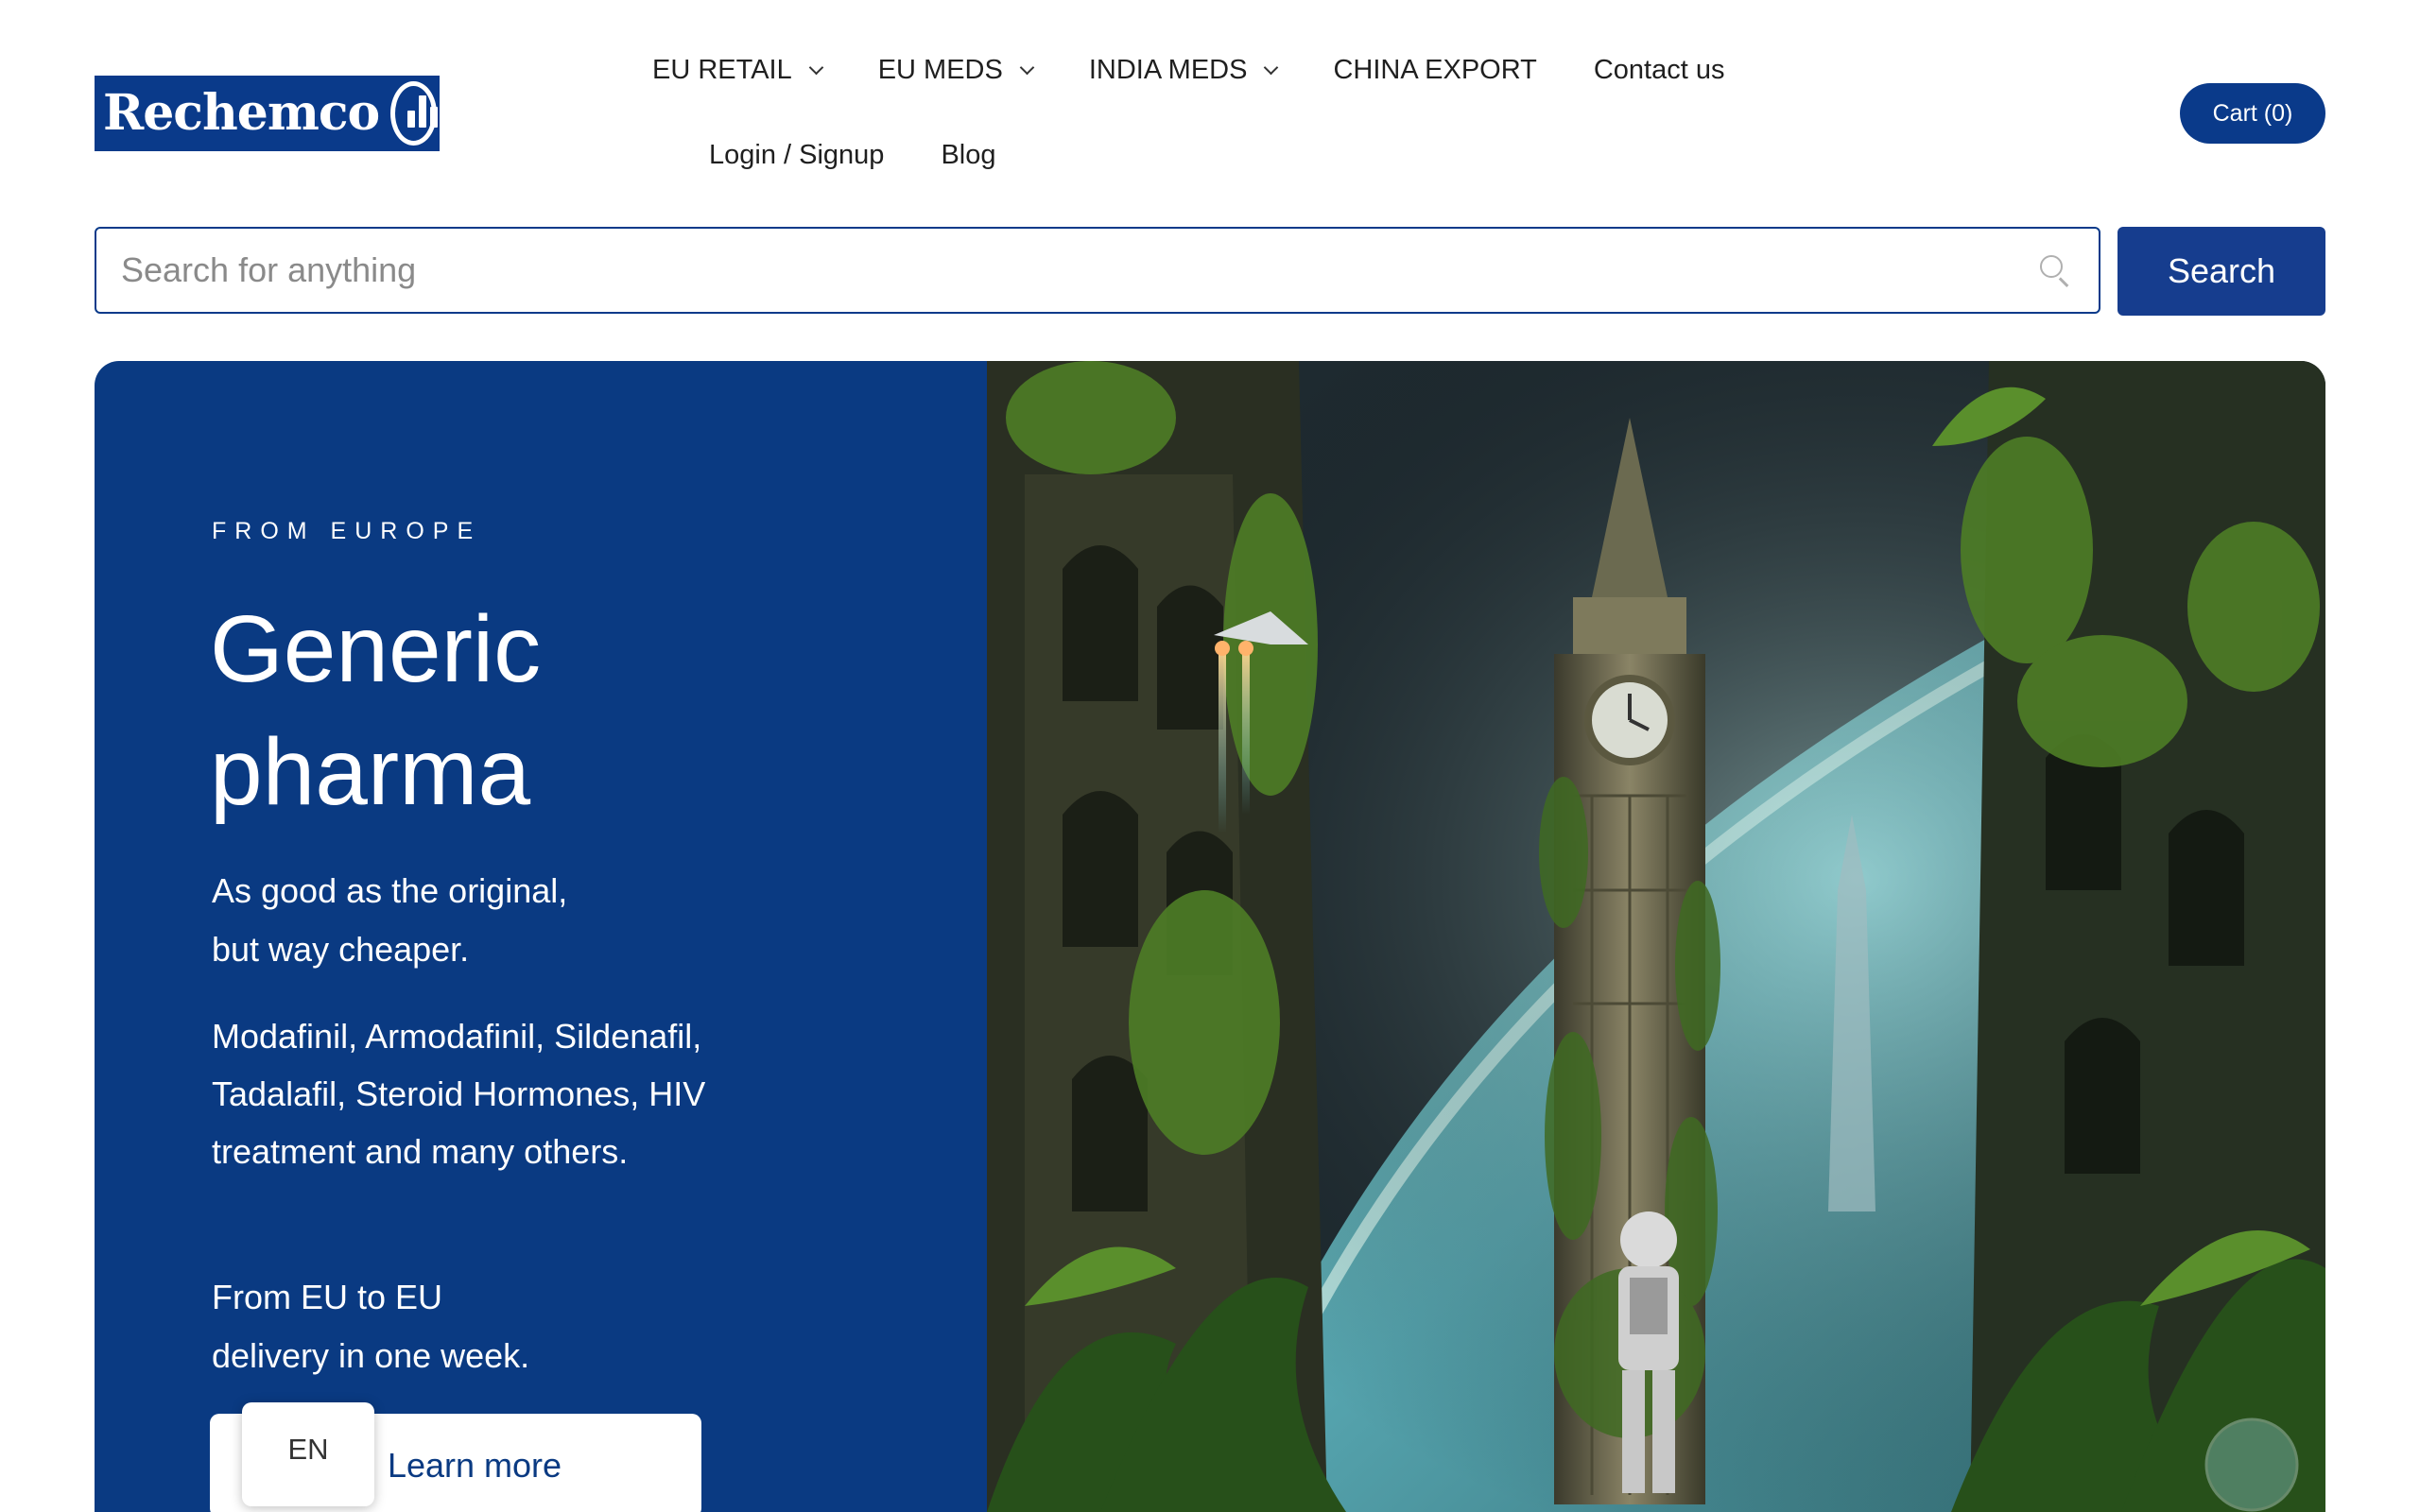 Image resolution: width=2420 pixels, height=1512 pixels. Describe the element at coordinates (722, 69) in the screenshot. I see `nav-item-label: EU RETAIL` at that location.